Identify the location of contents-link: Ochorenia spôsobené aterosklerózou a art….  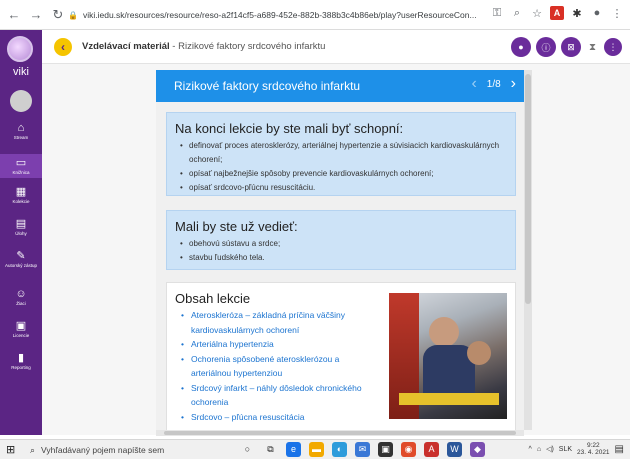
(281, 366).